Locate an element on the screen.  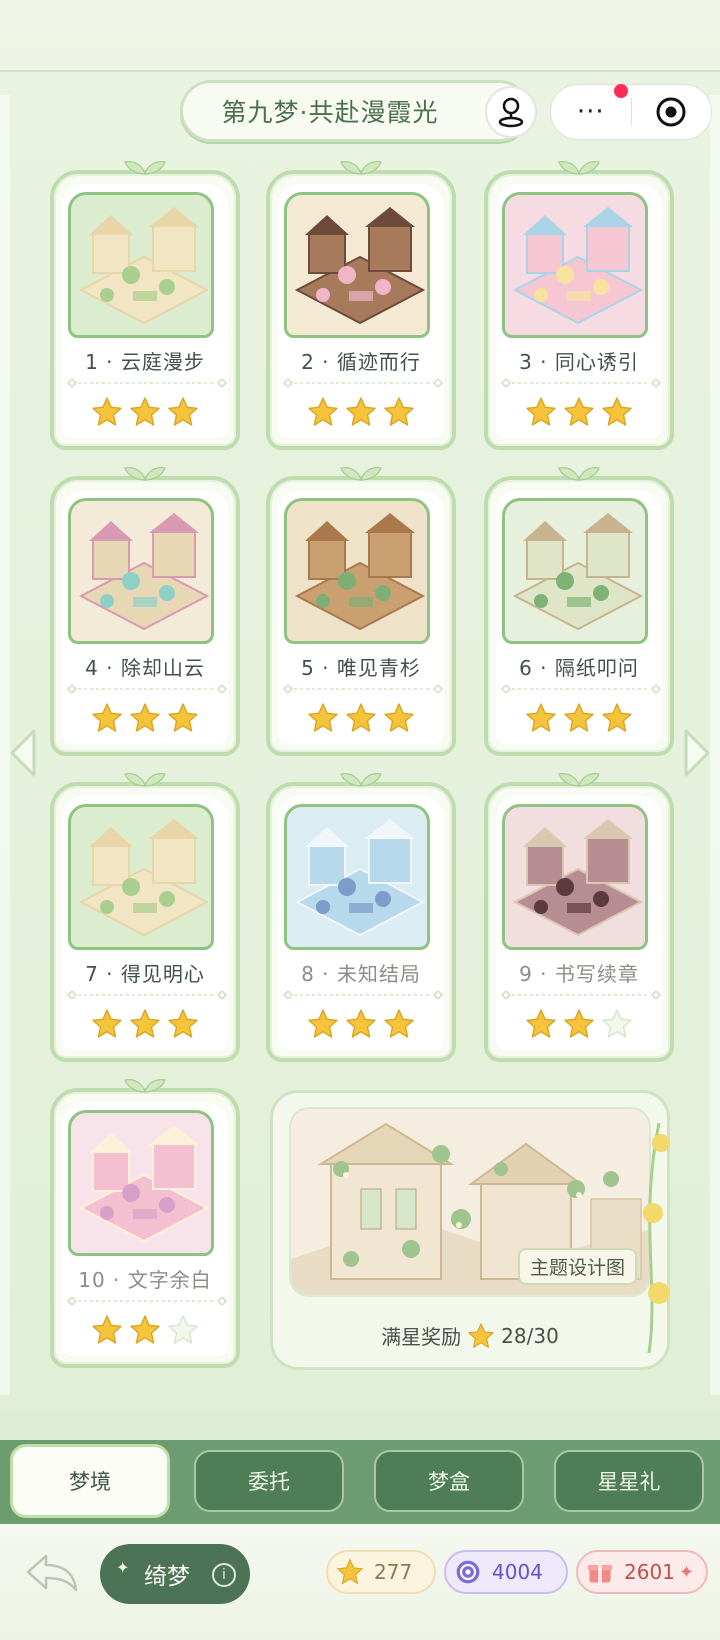
star-currency: 277 is located at coordinates (381, 1572).